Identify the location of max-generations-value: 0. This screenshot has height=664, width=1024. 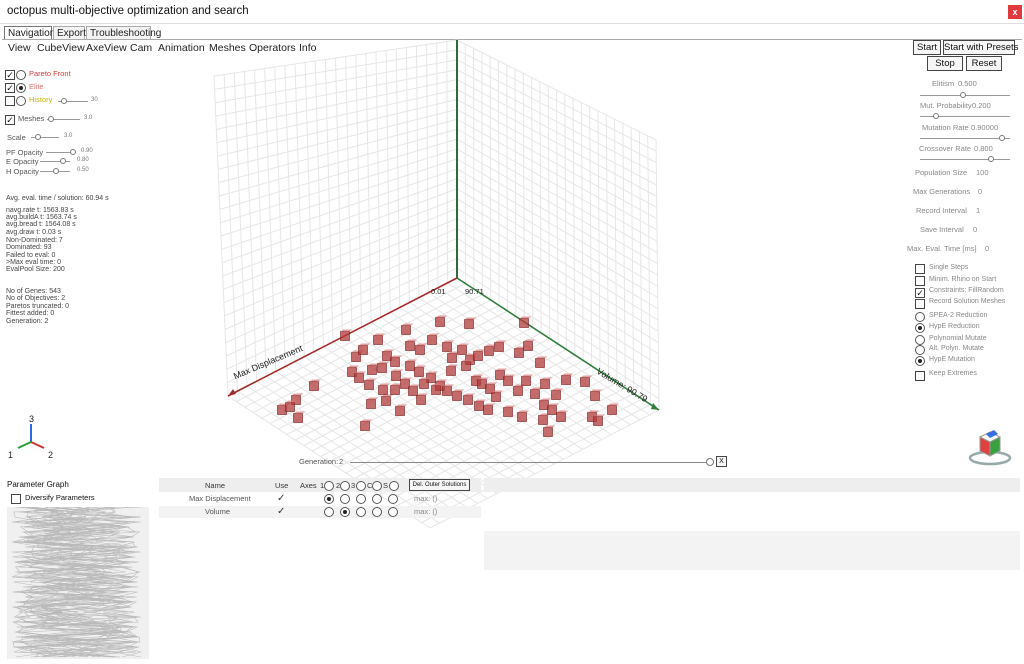
(980, 191).